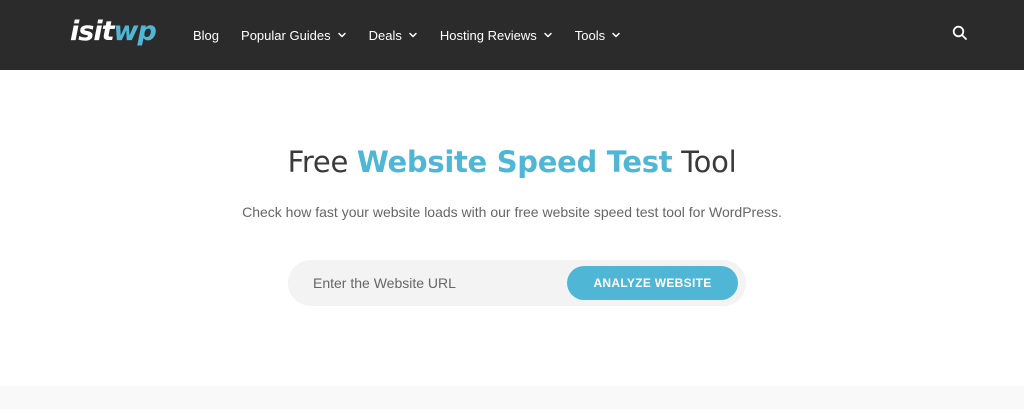  What do you see at coordinates (488, 35) in the screenshot?
I see `nav-item-label: Hosting Reviews` at bounding box center [488, 35].